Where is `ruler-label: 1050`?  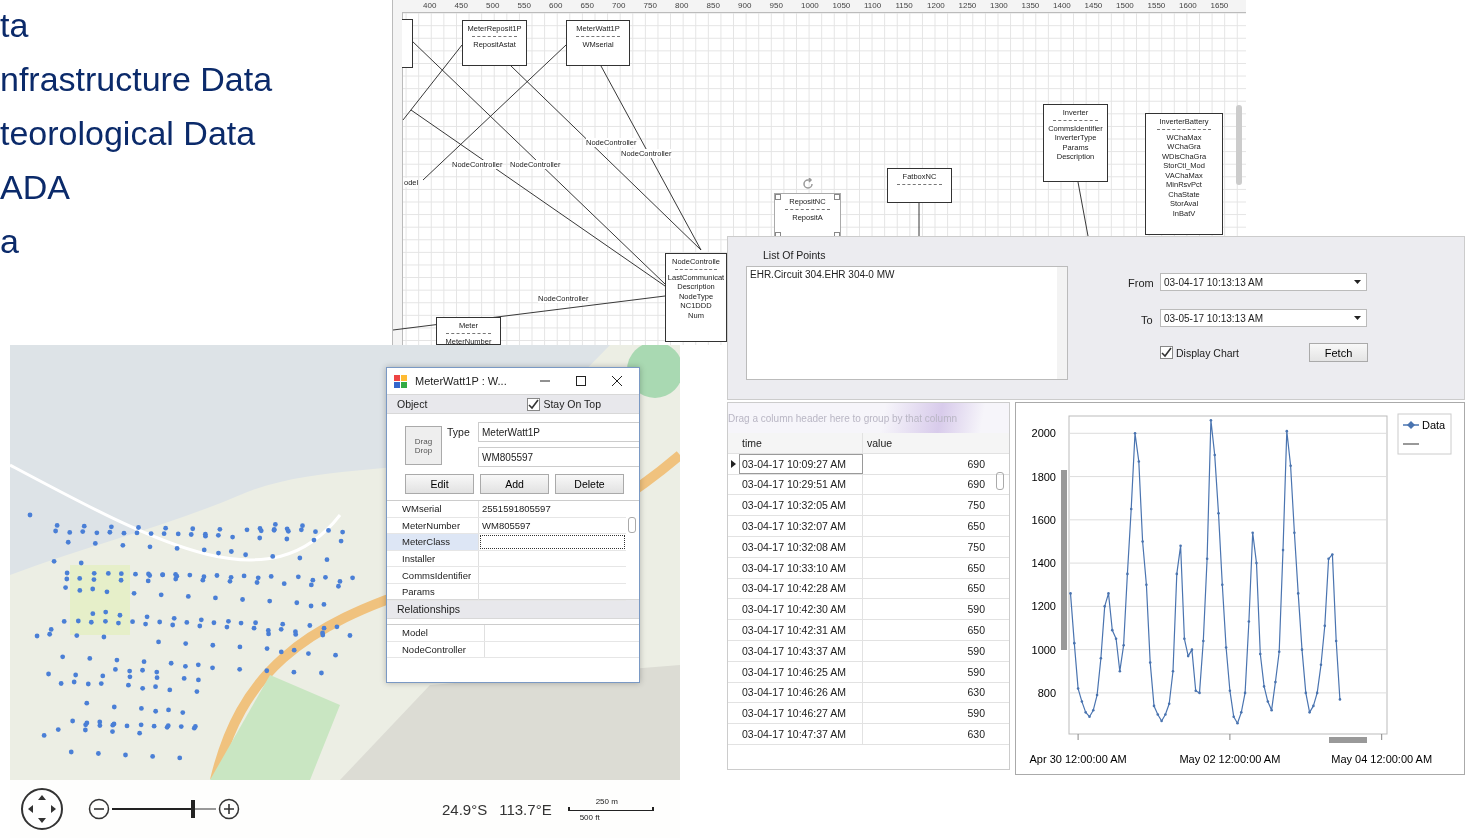
ruler-label: 1050 is located at coordinates (842, 6).